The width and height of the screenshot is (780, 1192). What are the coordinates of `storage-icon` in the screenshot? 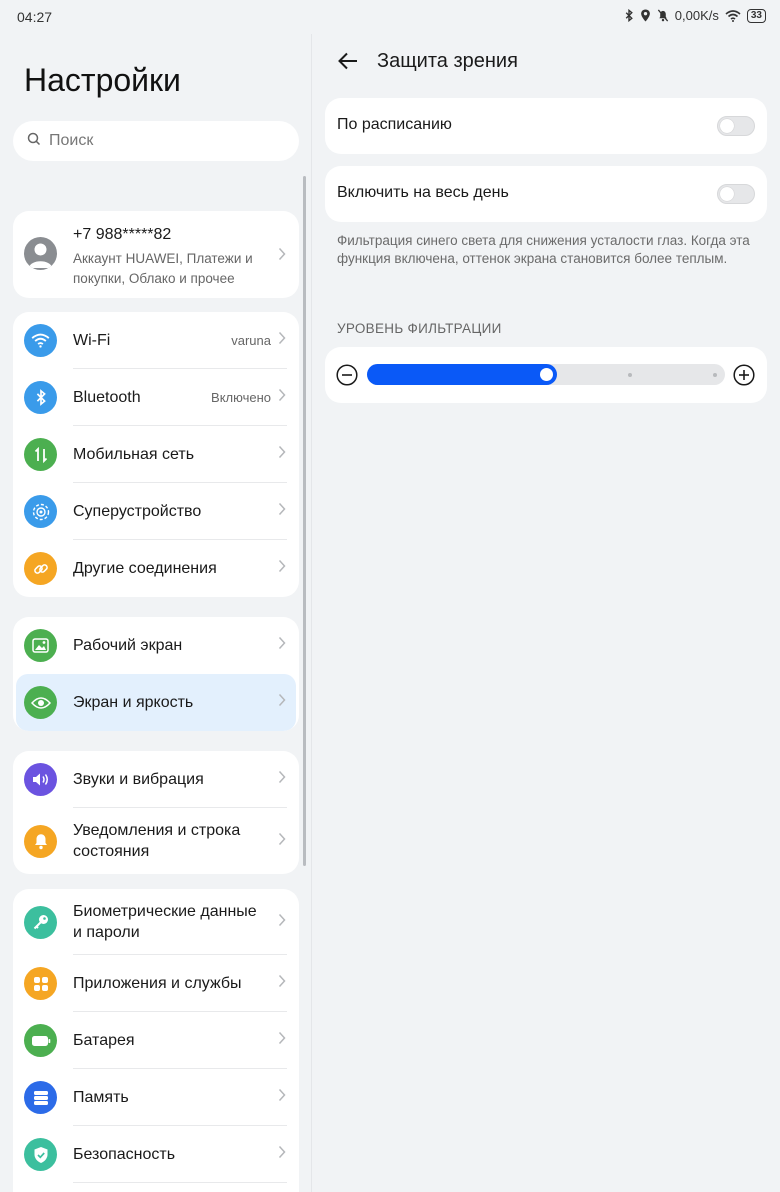 It's located at (40, 1097).